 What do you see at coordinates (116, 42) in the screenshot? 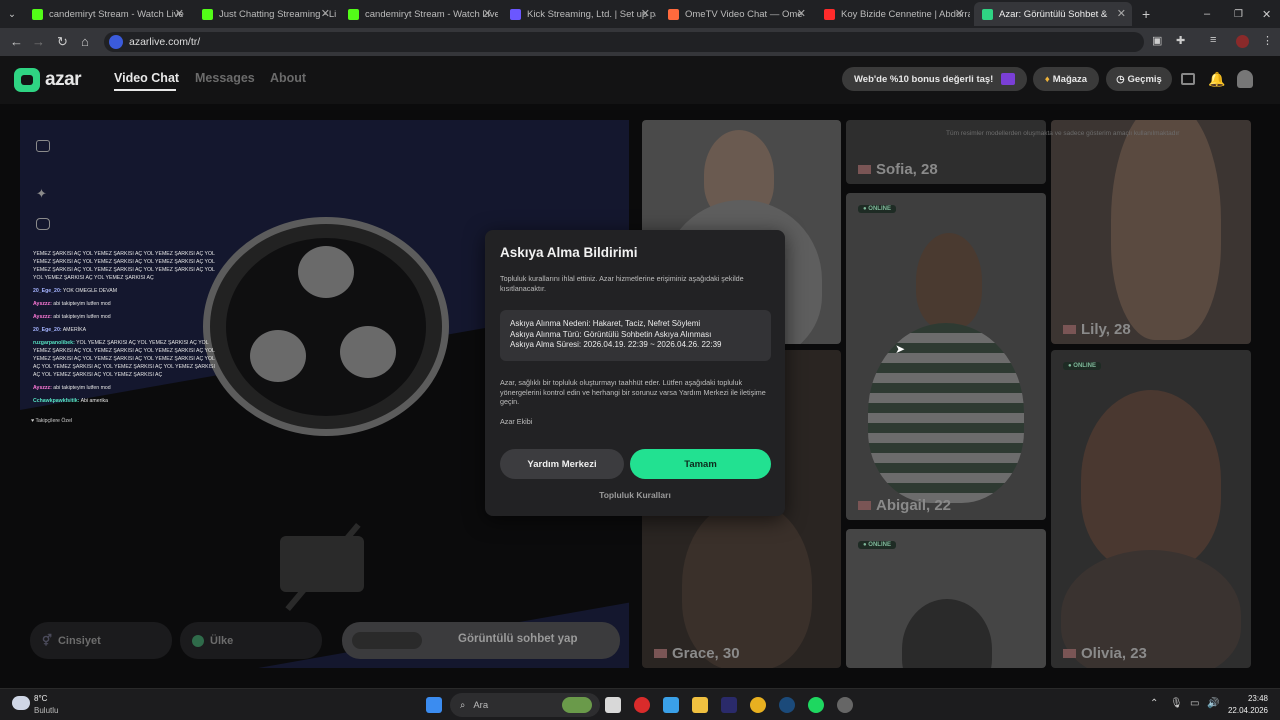
I see `site-info-icon` at bounding box center [116, 42].